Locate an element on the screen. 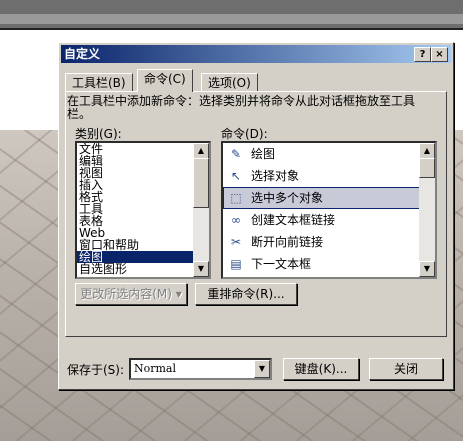  dialog-titlebar: 自定义 ? × is located at coordinates (256, 54).